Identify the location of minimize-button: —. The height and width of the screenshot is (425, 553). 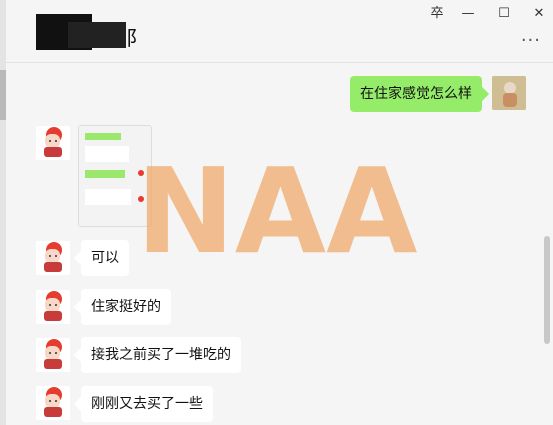
(468, 14).